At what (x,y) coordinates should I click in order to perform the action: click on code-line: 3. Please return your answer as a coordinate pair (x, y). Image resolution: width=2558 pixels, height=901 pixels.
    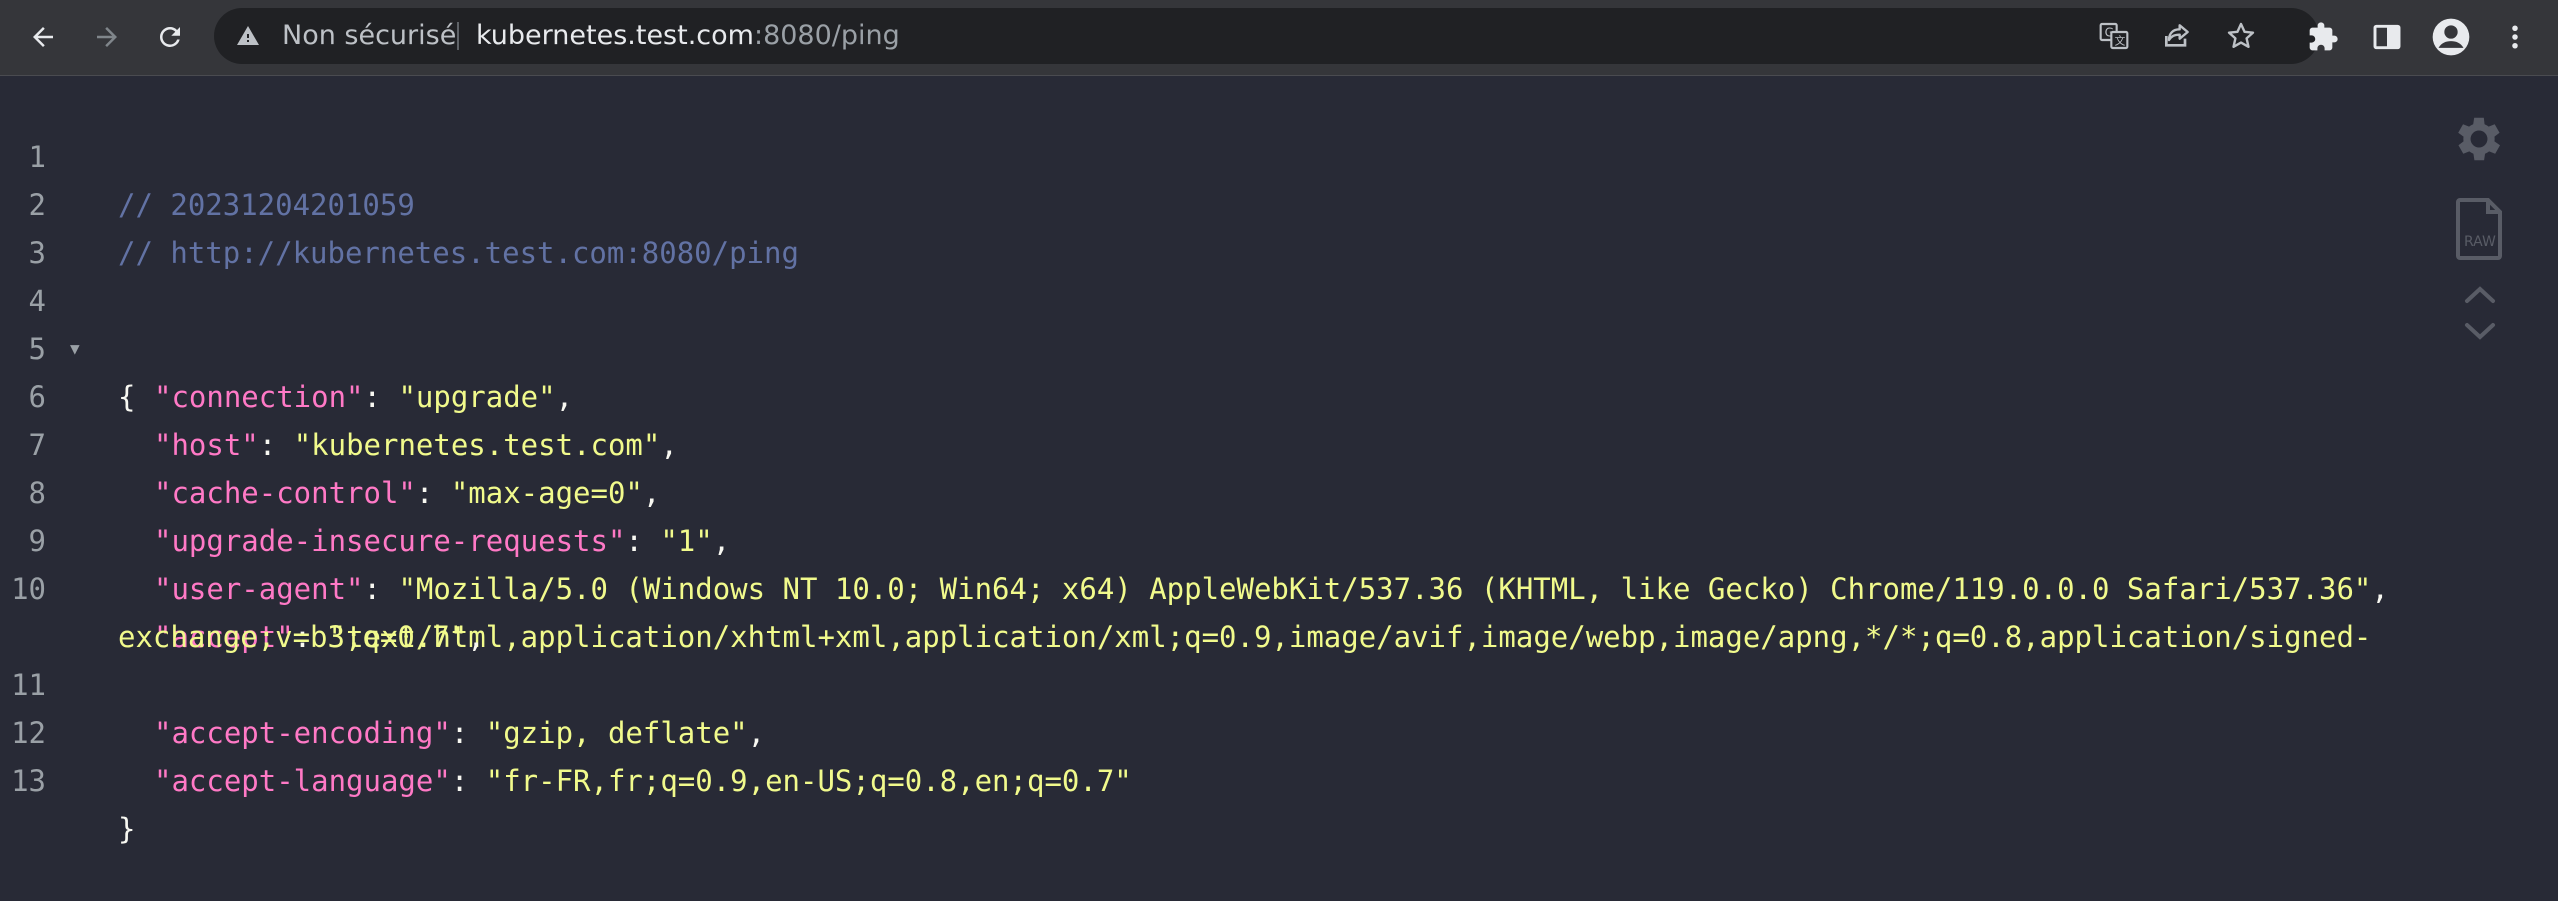
    Looking at the image, I should click on (35, 225).